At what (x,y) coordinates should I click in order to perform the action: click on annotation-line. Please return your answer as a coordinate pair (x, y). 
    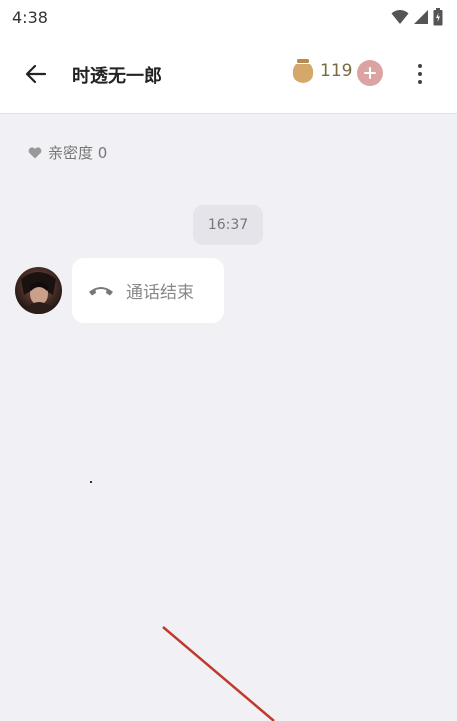
    Looking at the image, I should click on (218, 673).